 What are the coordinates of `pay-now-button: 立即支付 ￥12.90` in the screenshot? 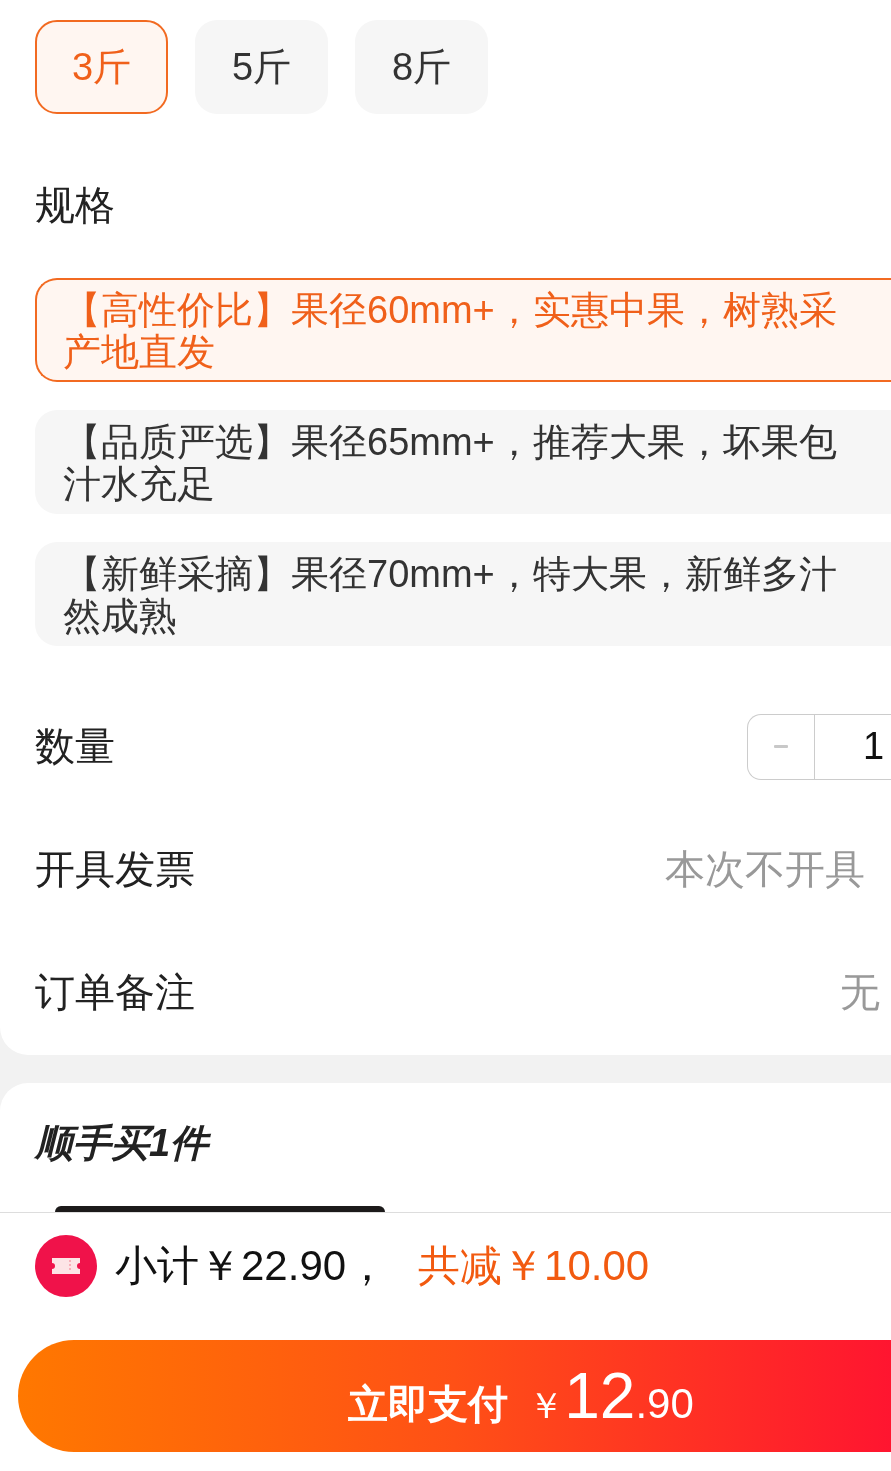 It's located at (454, 1396).